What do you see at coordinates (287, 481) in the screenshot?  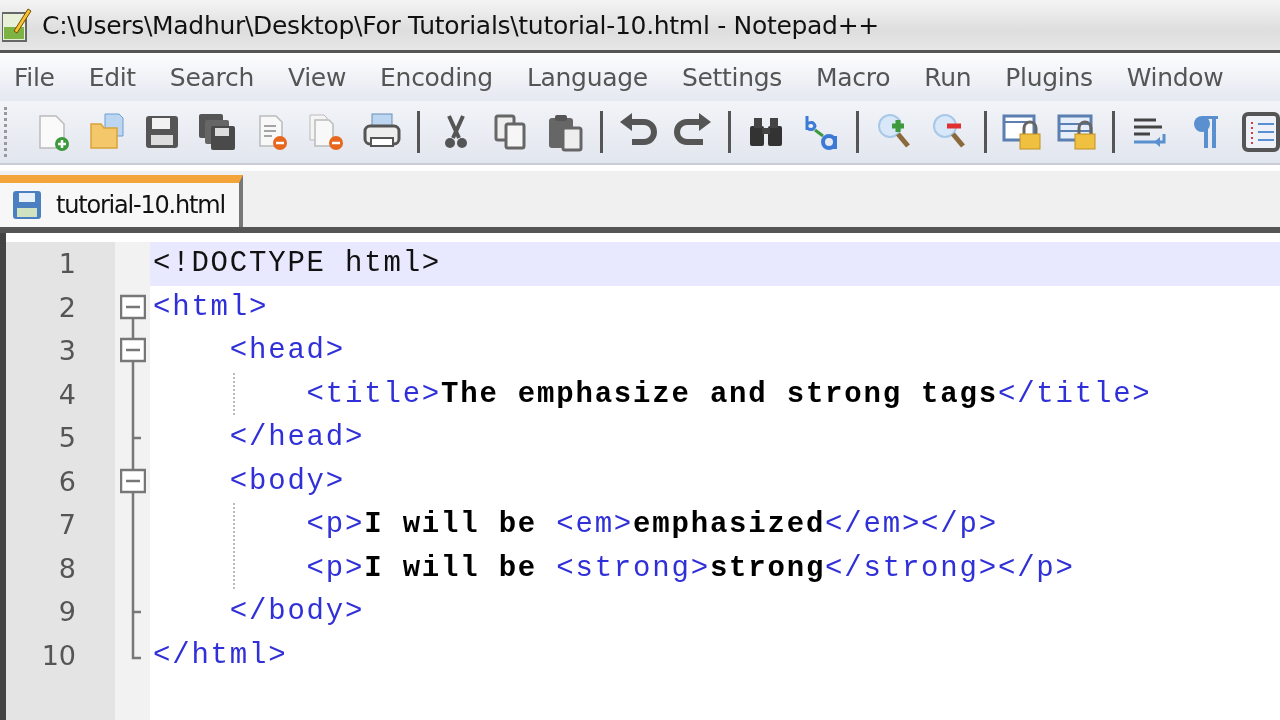 I see `code-line: <body>` at bounding box center [287, 481].